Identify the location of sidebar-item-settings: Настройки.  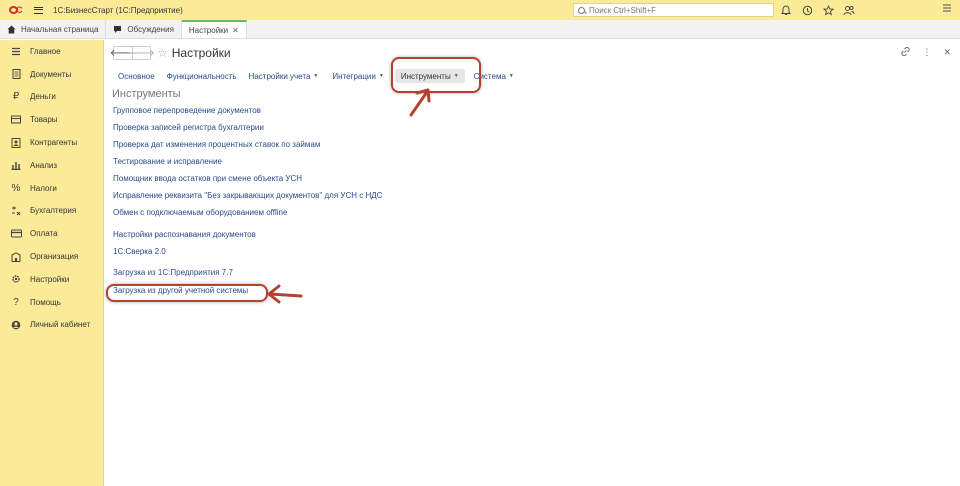
(51, 279).